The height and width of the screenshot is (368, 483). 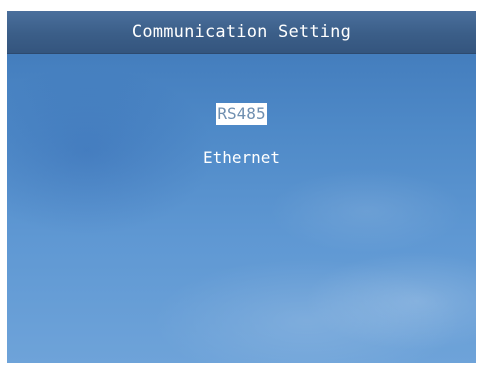 I want to click on title-bar: Communication Setting, so click(x=241, y=32).